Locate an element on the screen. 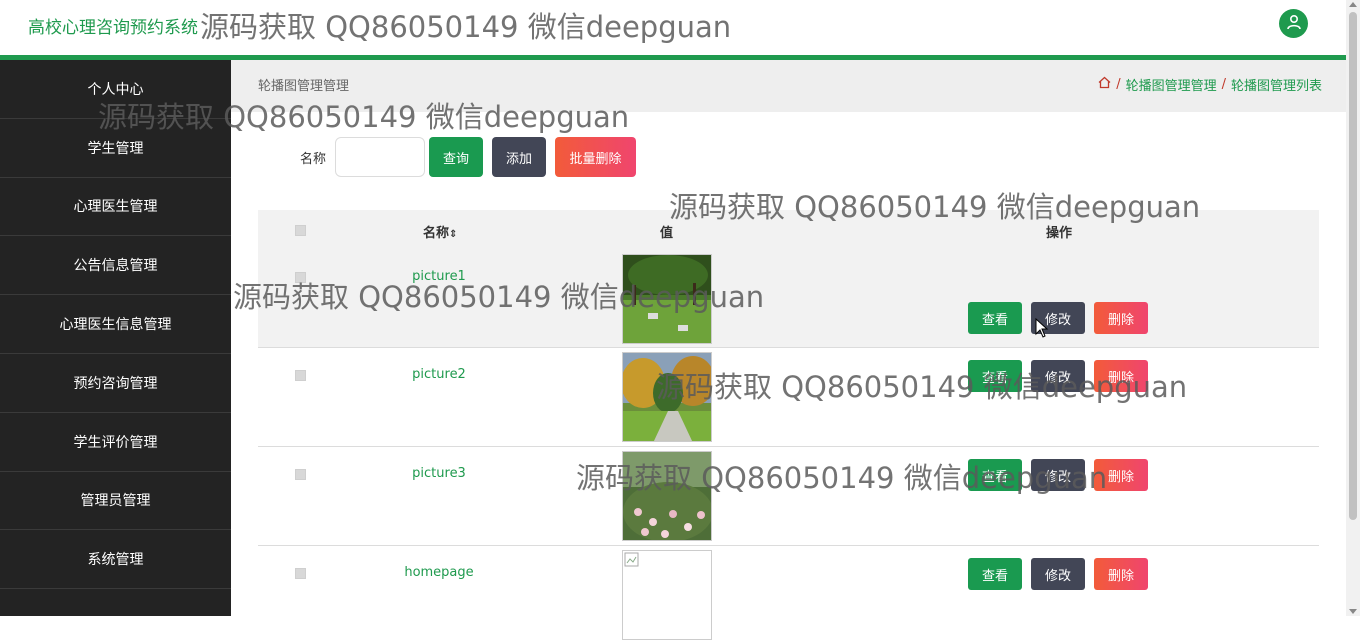  table-row: homepage 查看 修改 删除 is located at coordinates (788, 593).